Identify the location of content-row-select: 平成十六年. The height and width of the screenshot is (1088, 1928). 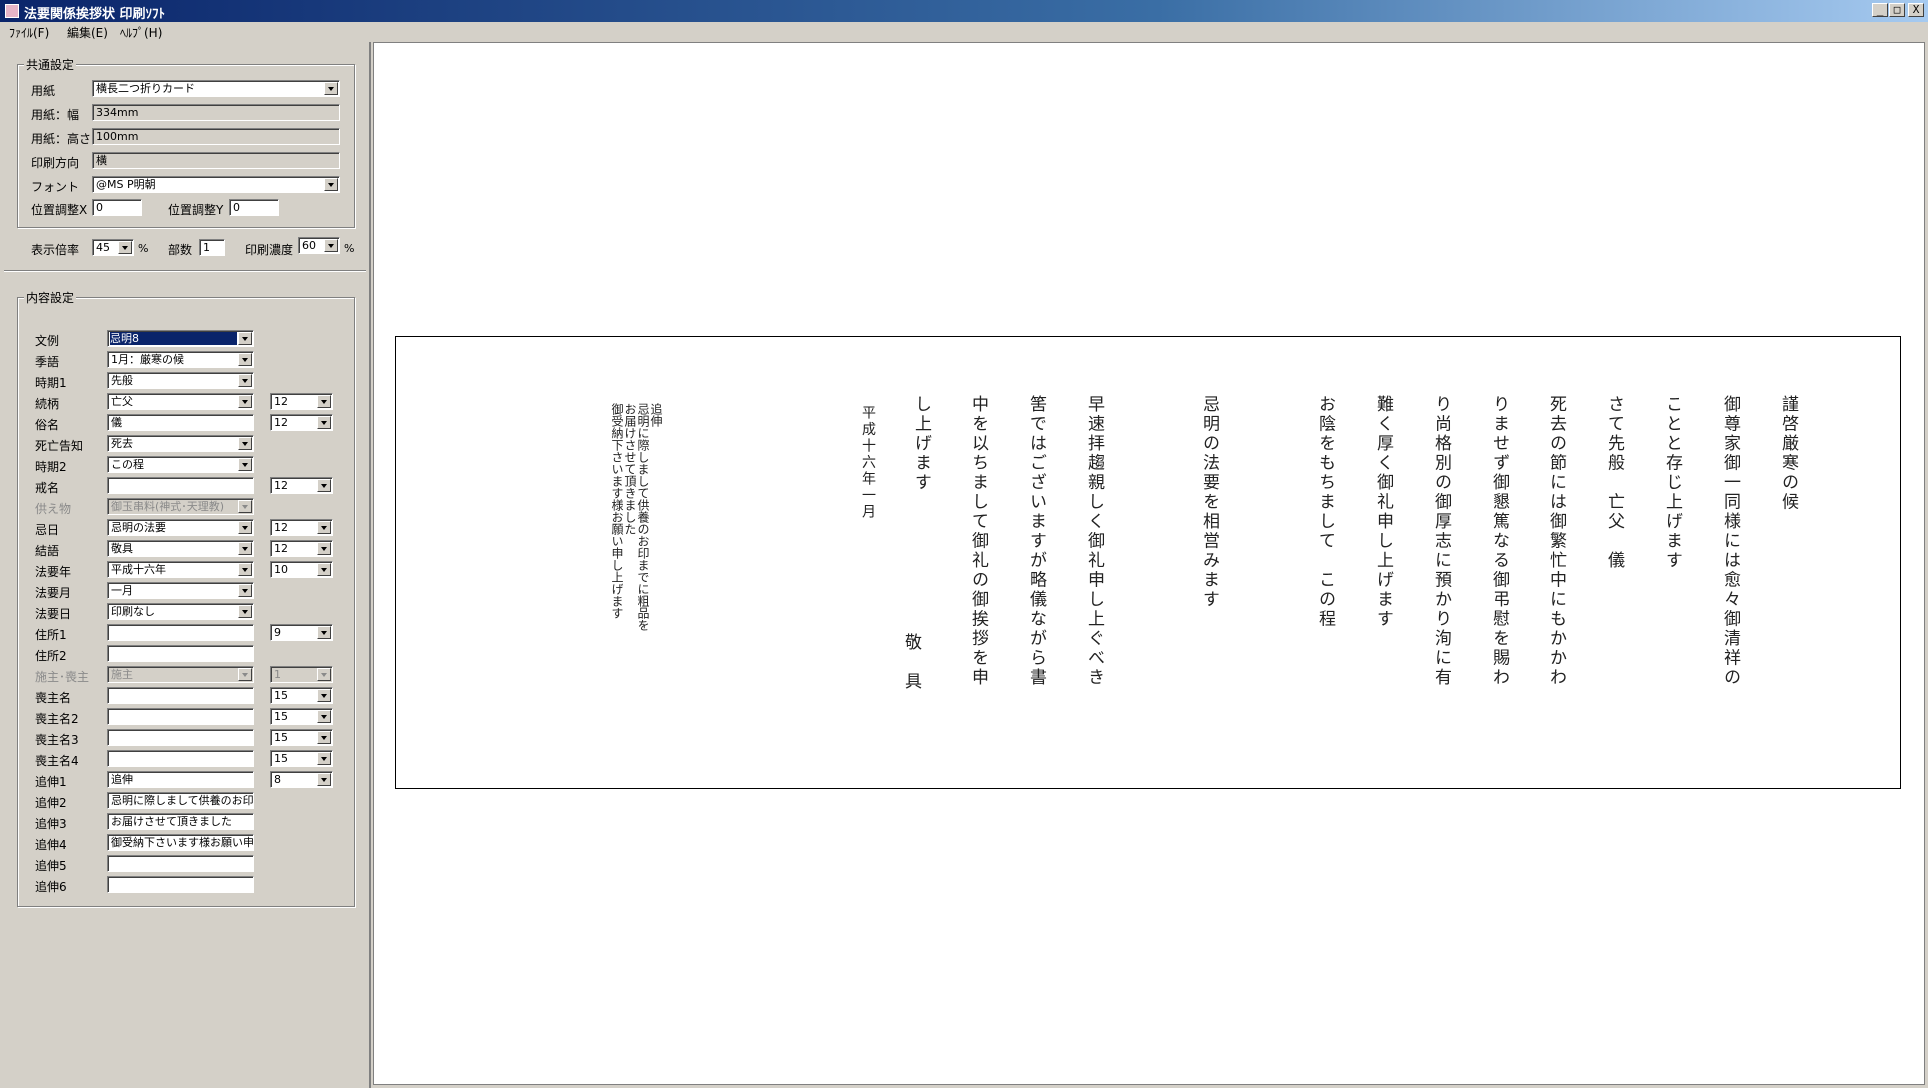
(180, 569).